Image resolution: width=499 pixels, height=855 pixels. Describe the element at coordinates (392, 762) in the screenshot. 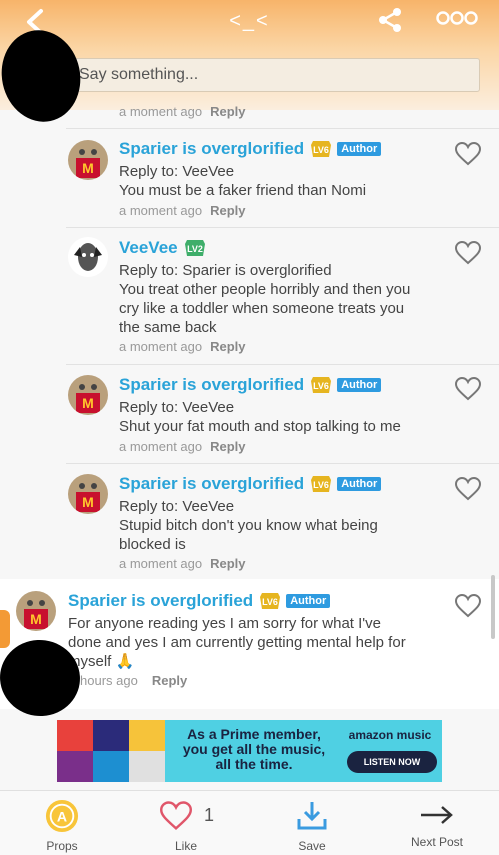

I see `listen-now-button: LISTEN NOW` at that location.